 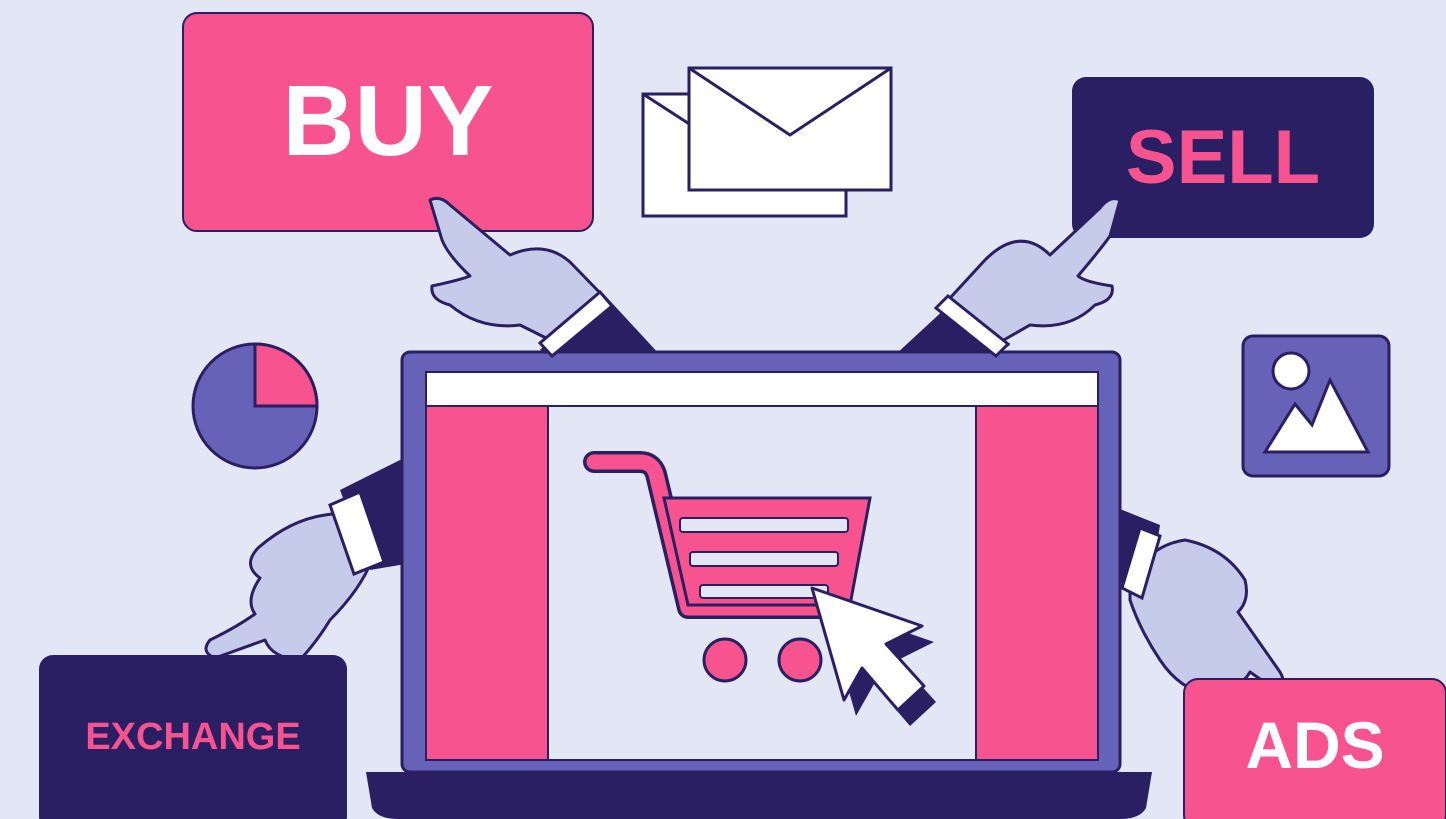 I want to click on sidebar-left, so click(x=487, y=583).